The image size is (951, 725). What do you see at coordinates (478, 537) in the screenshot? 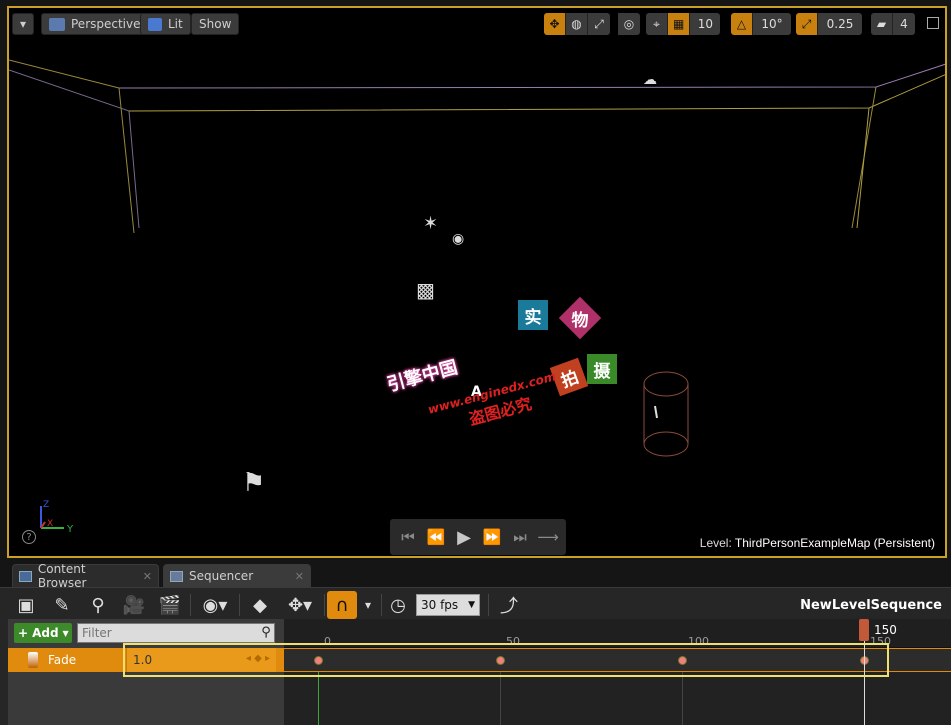
I see `playback-controls: ⏮ ⏪ ▶ ⏩ ⏭ ⟶` at bounding box center [478, 537].